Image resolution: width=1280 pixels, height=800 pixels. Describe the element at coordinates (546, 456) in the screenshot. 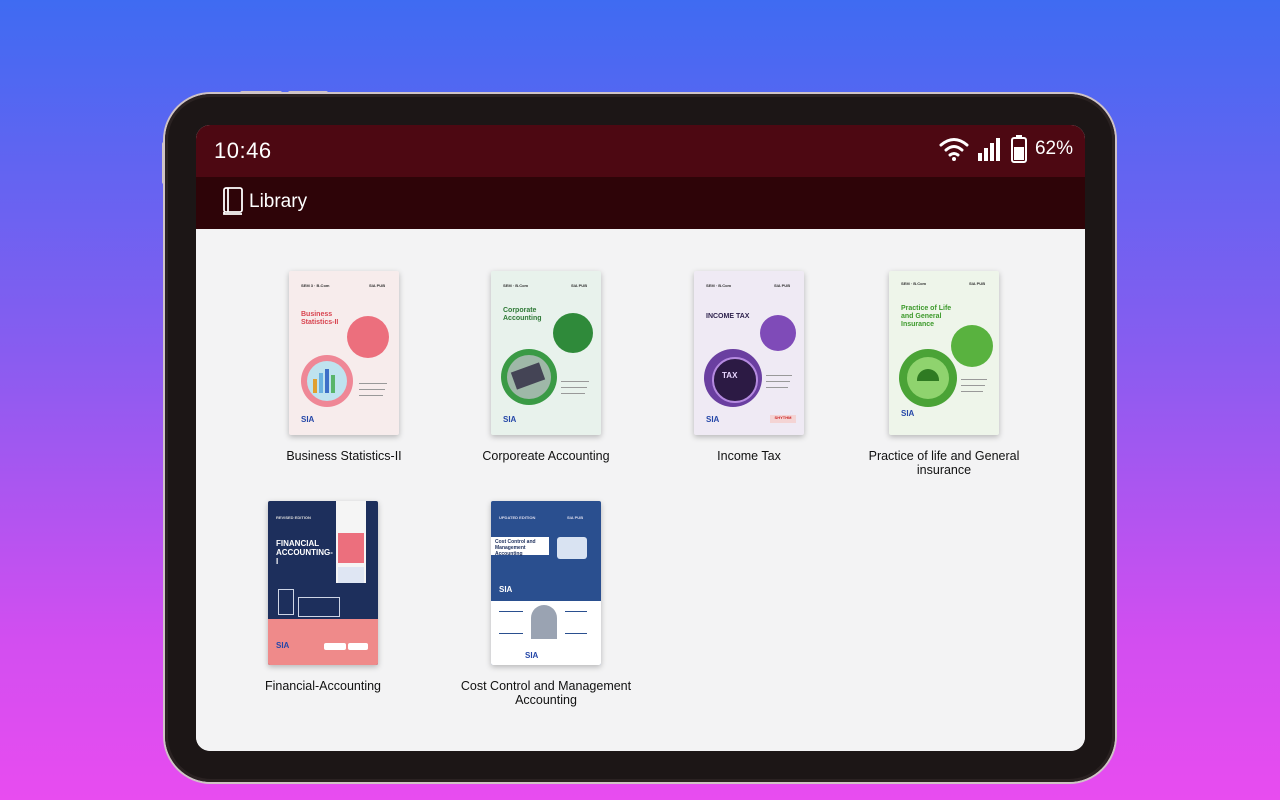

I see `book-title: Corporeate Accounting` at that location.